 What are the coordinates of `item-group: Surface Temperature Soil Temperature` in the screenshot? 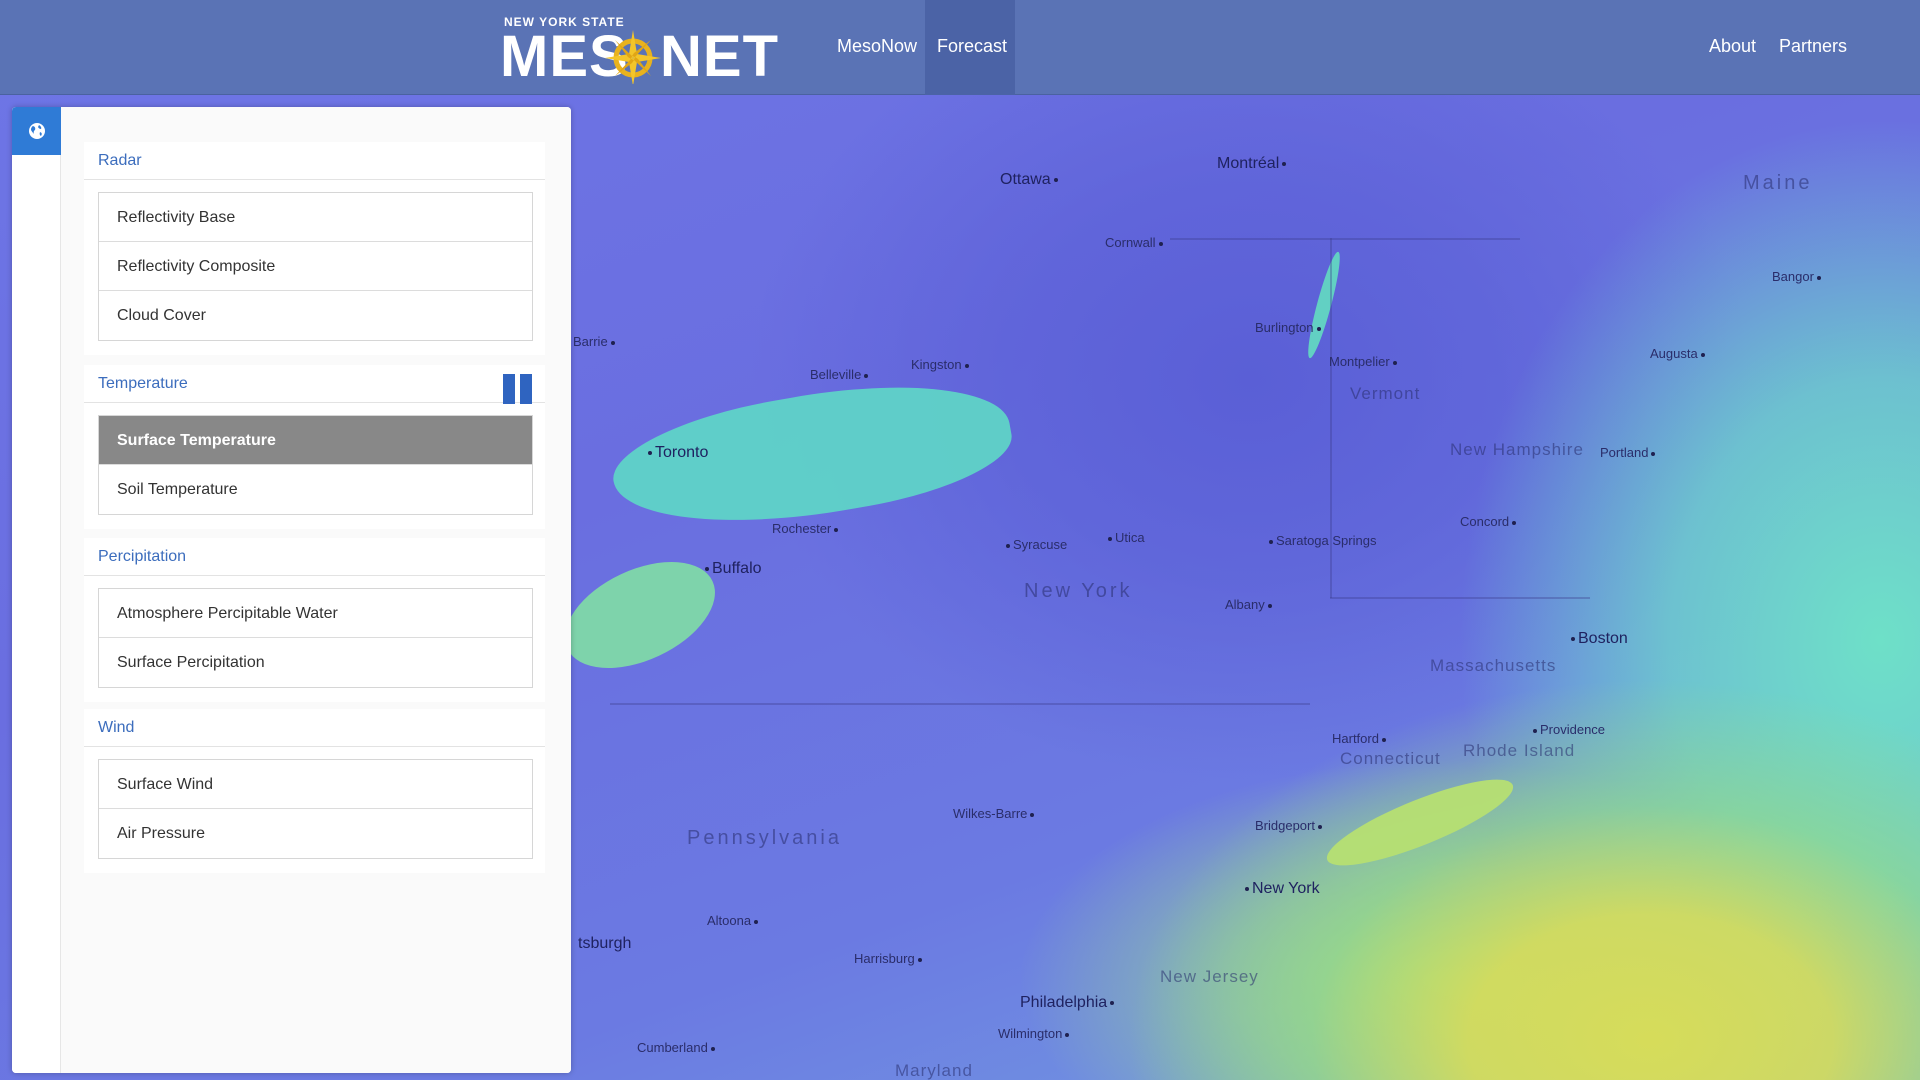 It's located at (315, 465).